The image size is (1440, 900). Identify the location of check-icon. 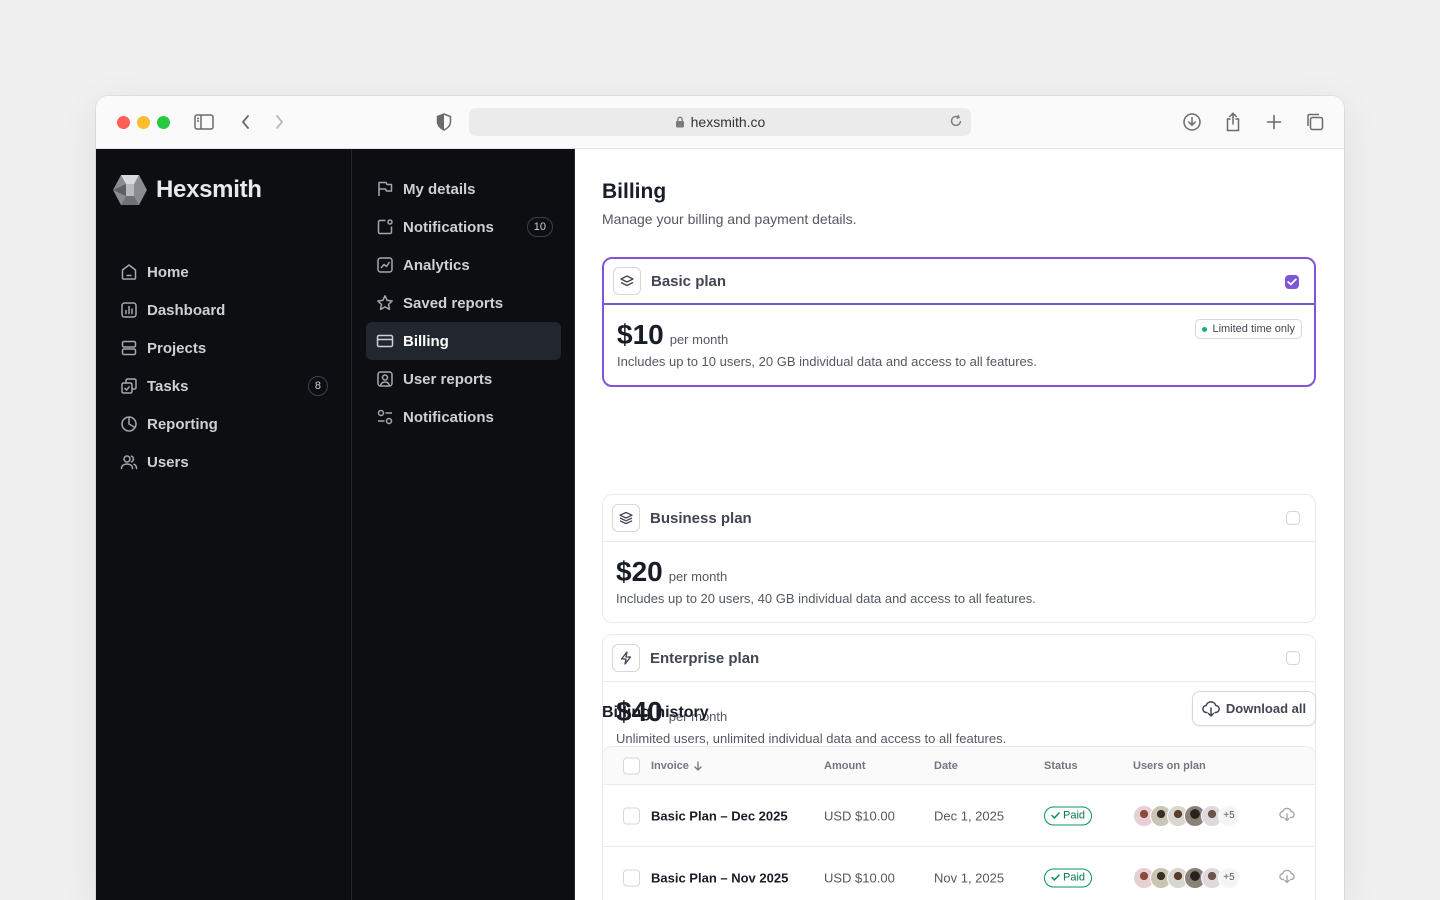
(1055, 877).